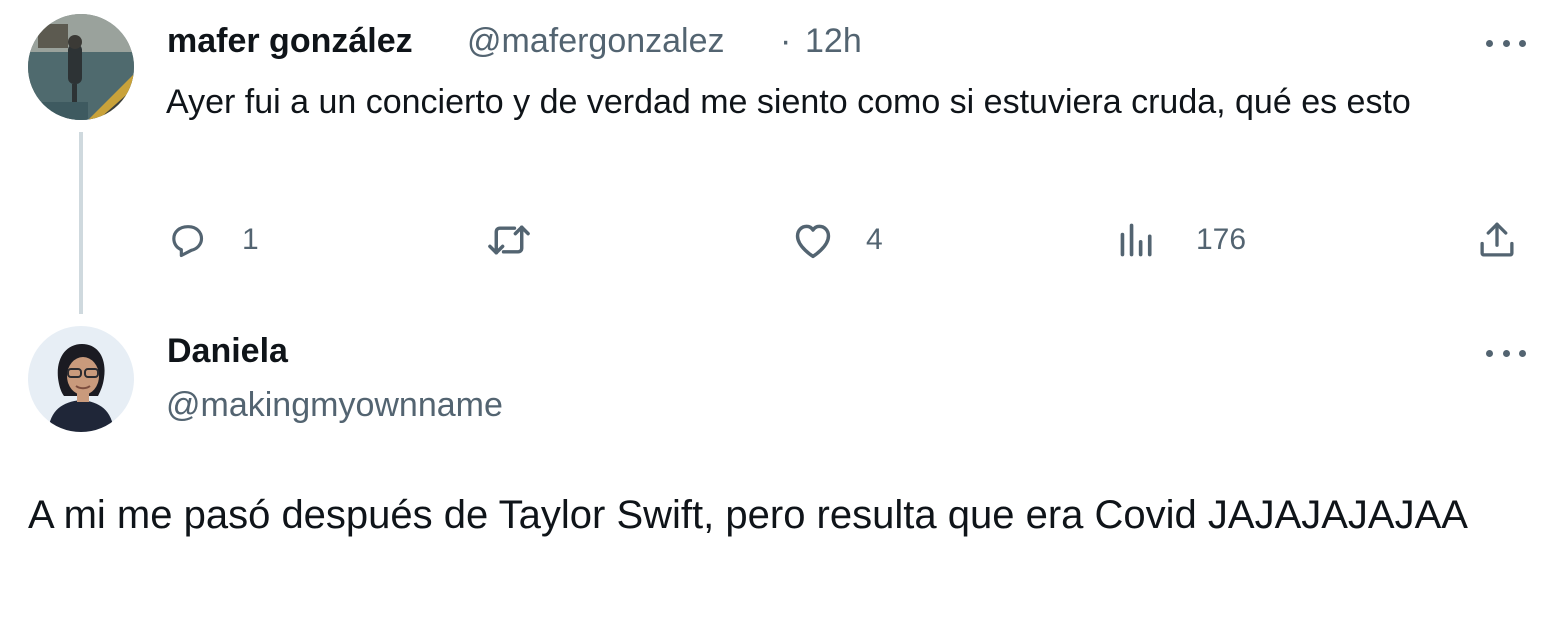  I want to click on reply-icon, so click(188, 240).